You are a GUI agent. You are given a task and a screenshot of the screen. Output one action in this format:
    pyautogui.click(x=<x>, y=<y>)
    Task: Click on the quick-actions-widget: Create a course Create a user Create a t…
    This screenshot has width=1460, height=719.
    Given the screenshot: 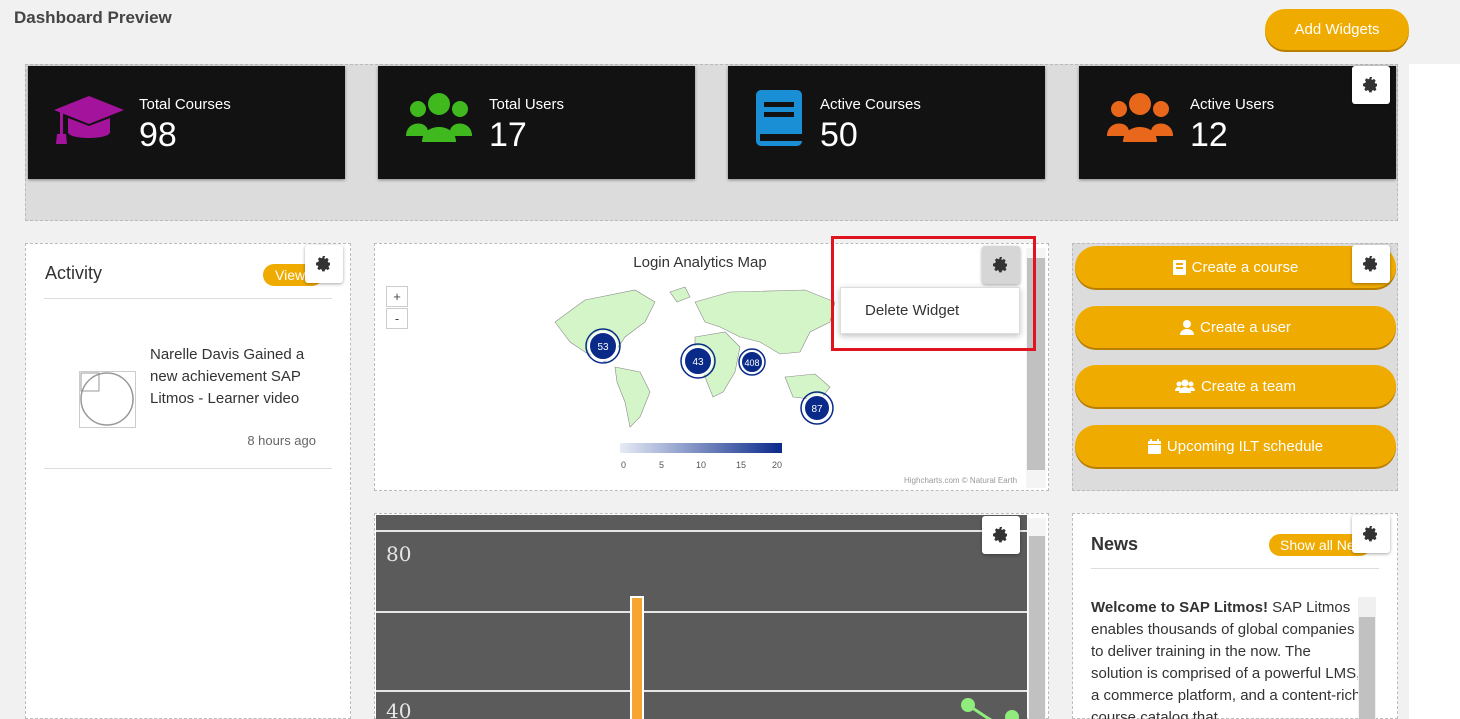 What is the action you would take?
    pyautogui.click(x=1235, y=367)
    